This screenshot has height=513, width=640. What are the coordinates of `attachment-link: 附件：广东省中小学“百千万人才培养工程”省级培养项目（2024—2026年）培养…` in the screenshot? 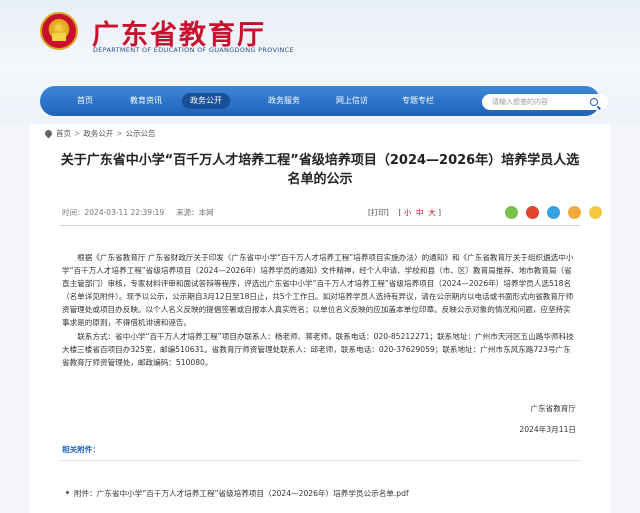 It's located at (237, 493).